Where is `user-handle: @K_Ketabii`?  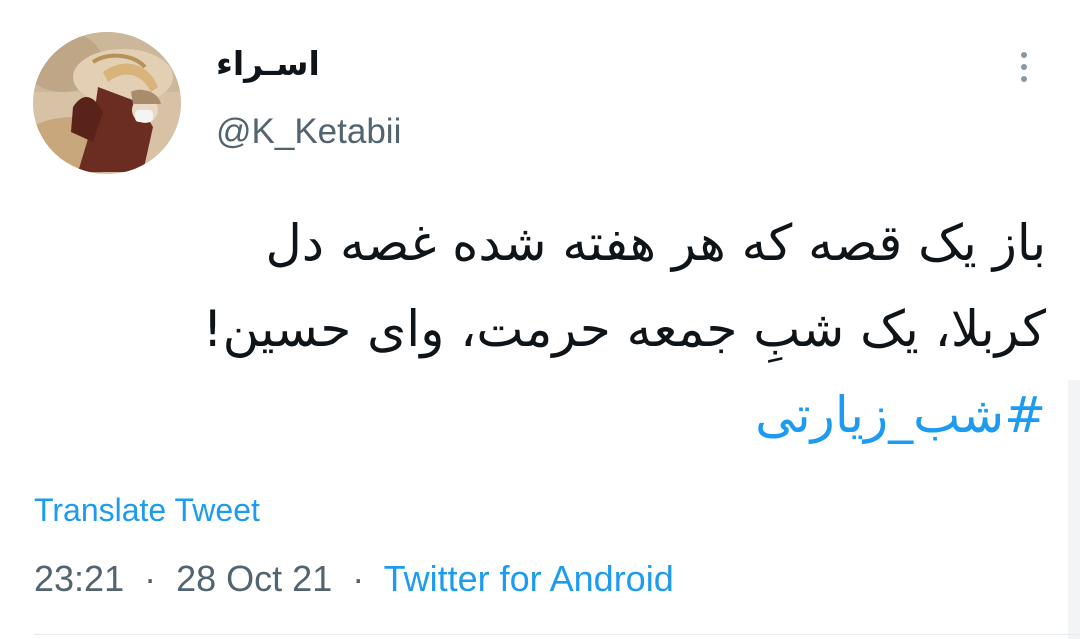 user-handle: @K_Ketabii is located at coordinates (308, 132).